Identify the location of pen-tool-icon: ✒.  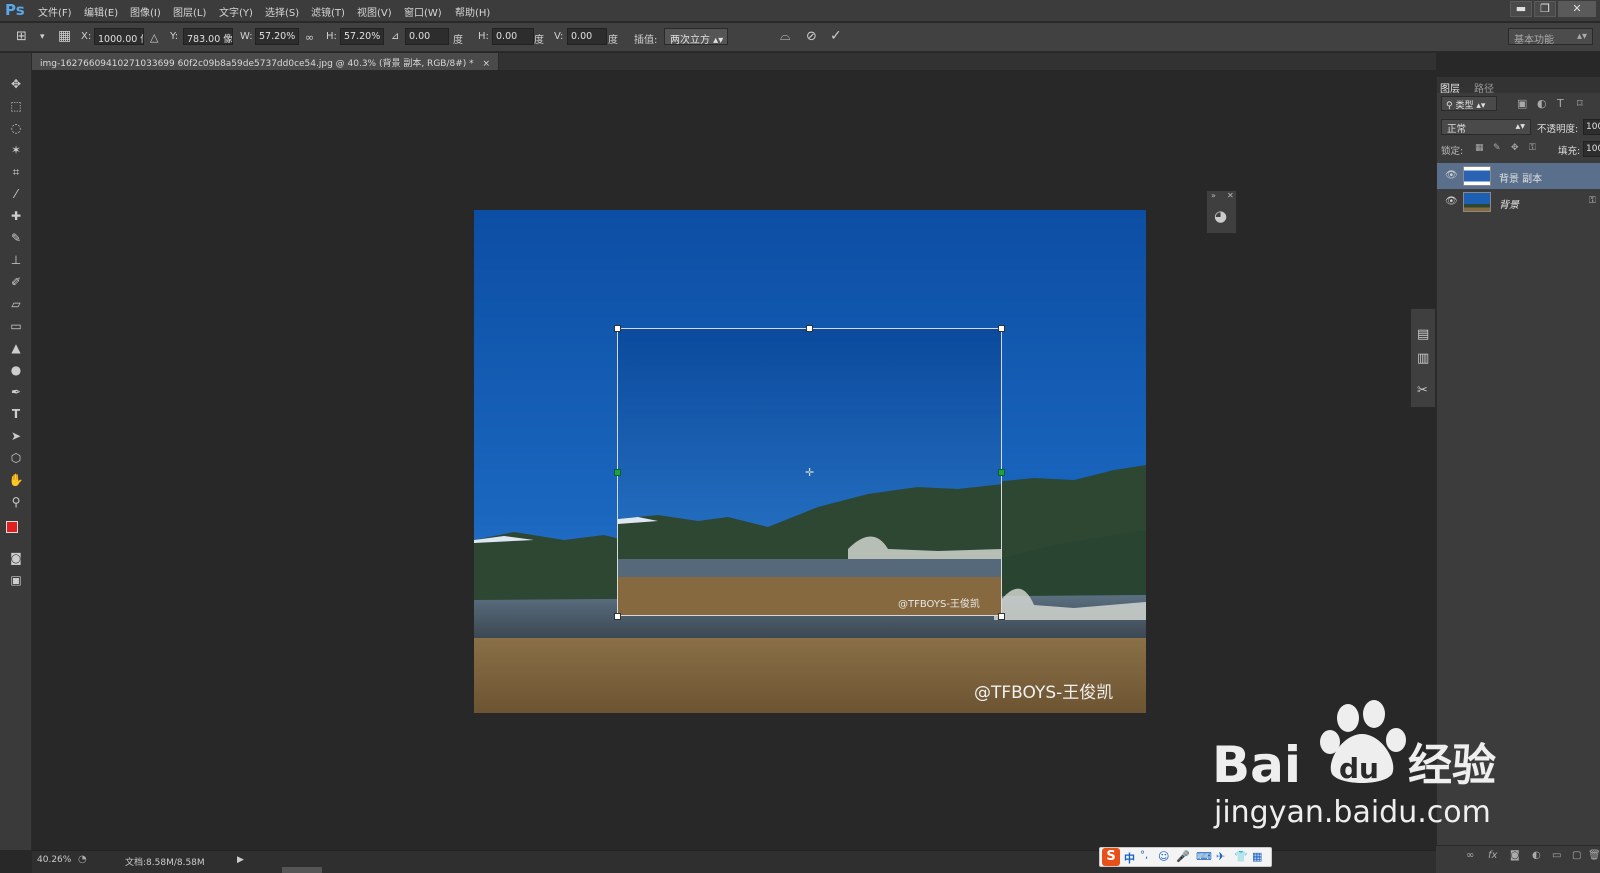
(16, 392).